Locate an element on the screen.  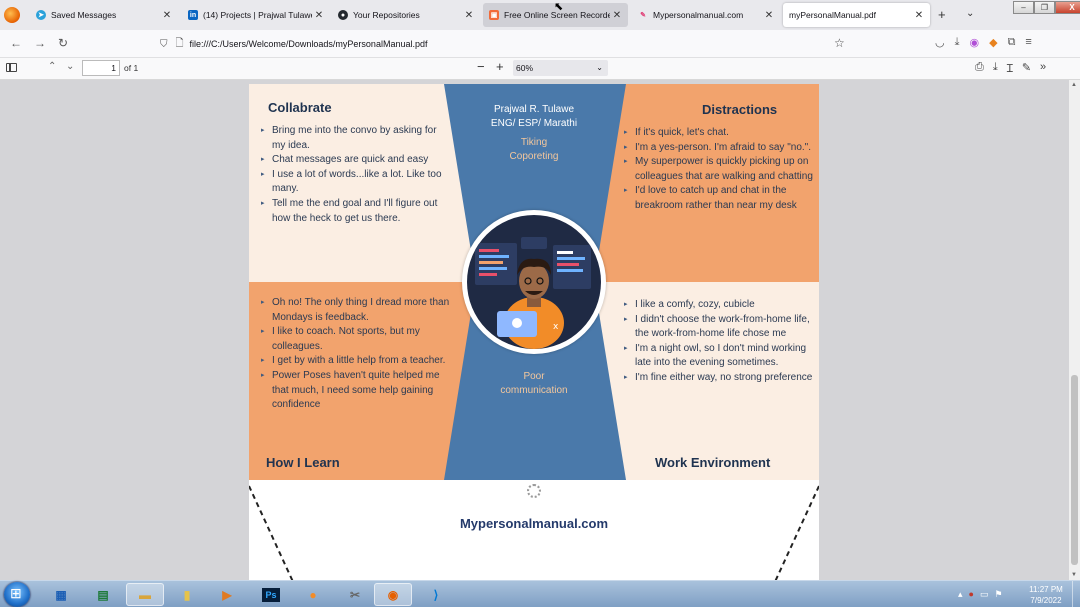
ie-icon: ▦ is located at coordinates (61, 594).